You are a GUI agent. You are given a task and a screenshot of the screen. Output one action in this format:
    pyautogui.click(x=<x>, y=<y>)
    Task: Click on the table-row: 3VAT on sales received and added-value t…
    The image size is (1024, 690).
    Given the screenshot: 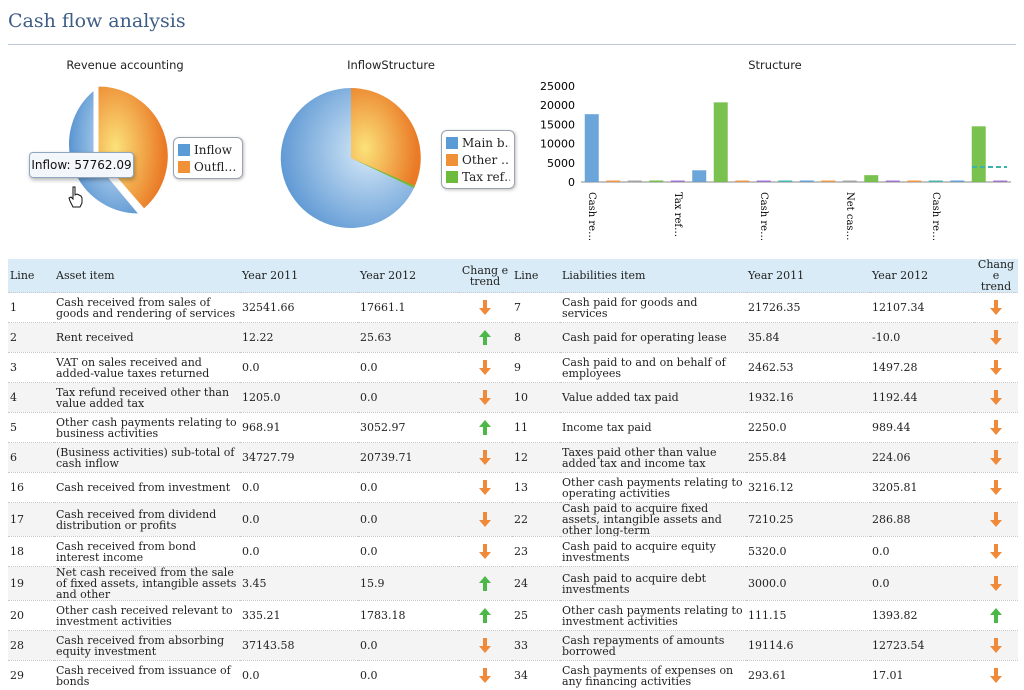 What is the action you would take?
    pyautogui.click(x=513, y=368)
    